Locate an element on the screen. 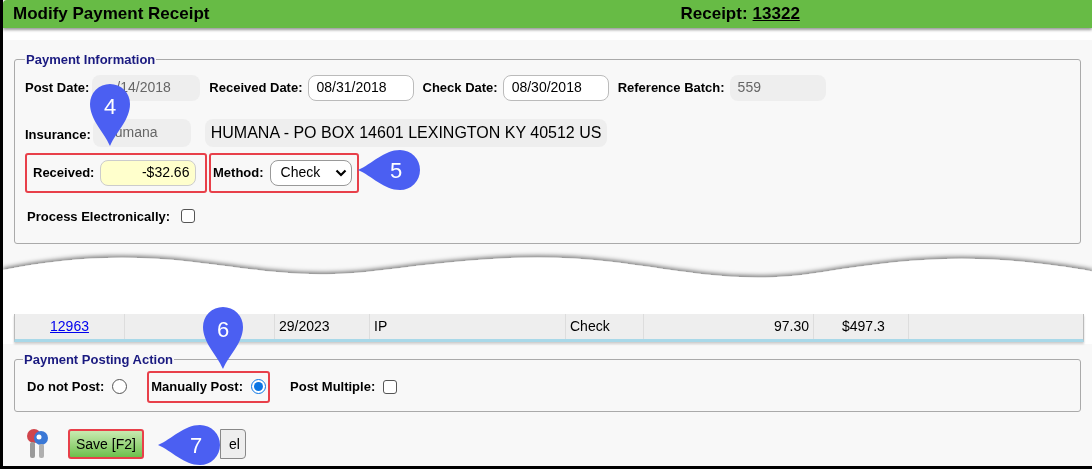 The height and width of the screenshot is (469, 1092). date-field: 08/30/2018 is located at coordinates (555, 87).